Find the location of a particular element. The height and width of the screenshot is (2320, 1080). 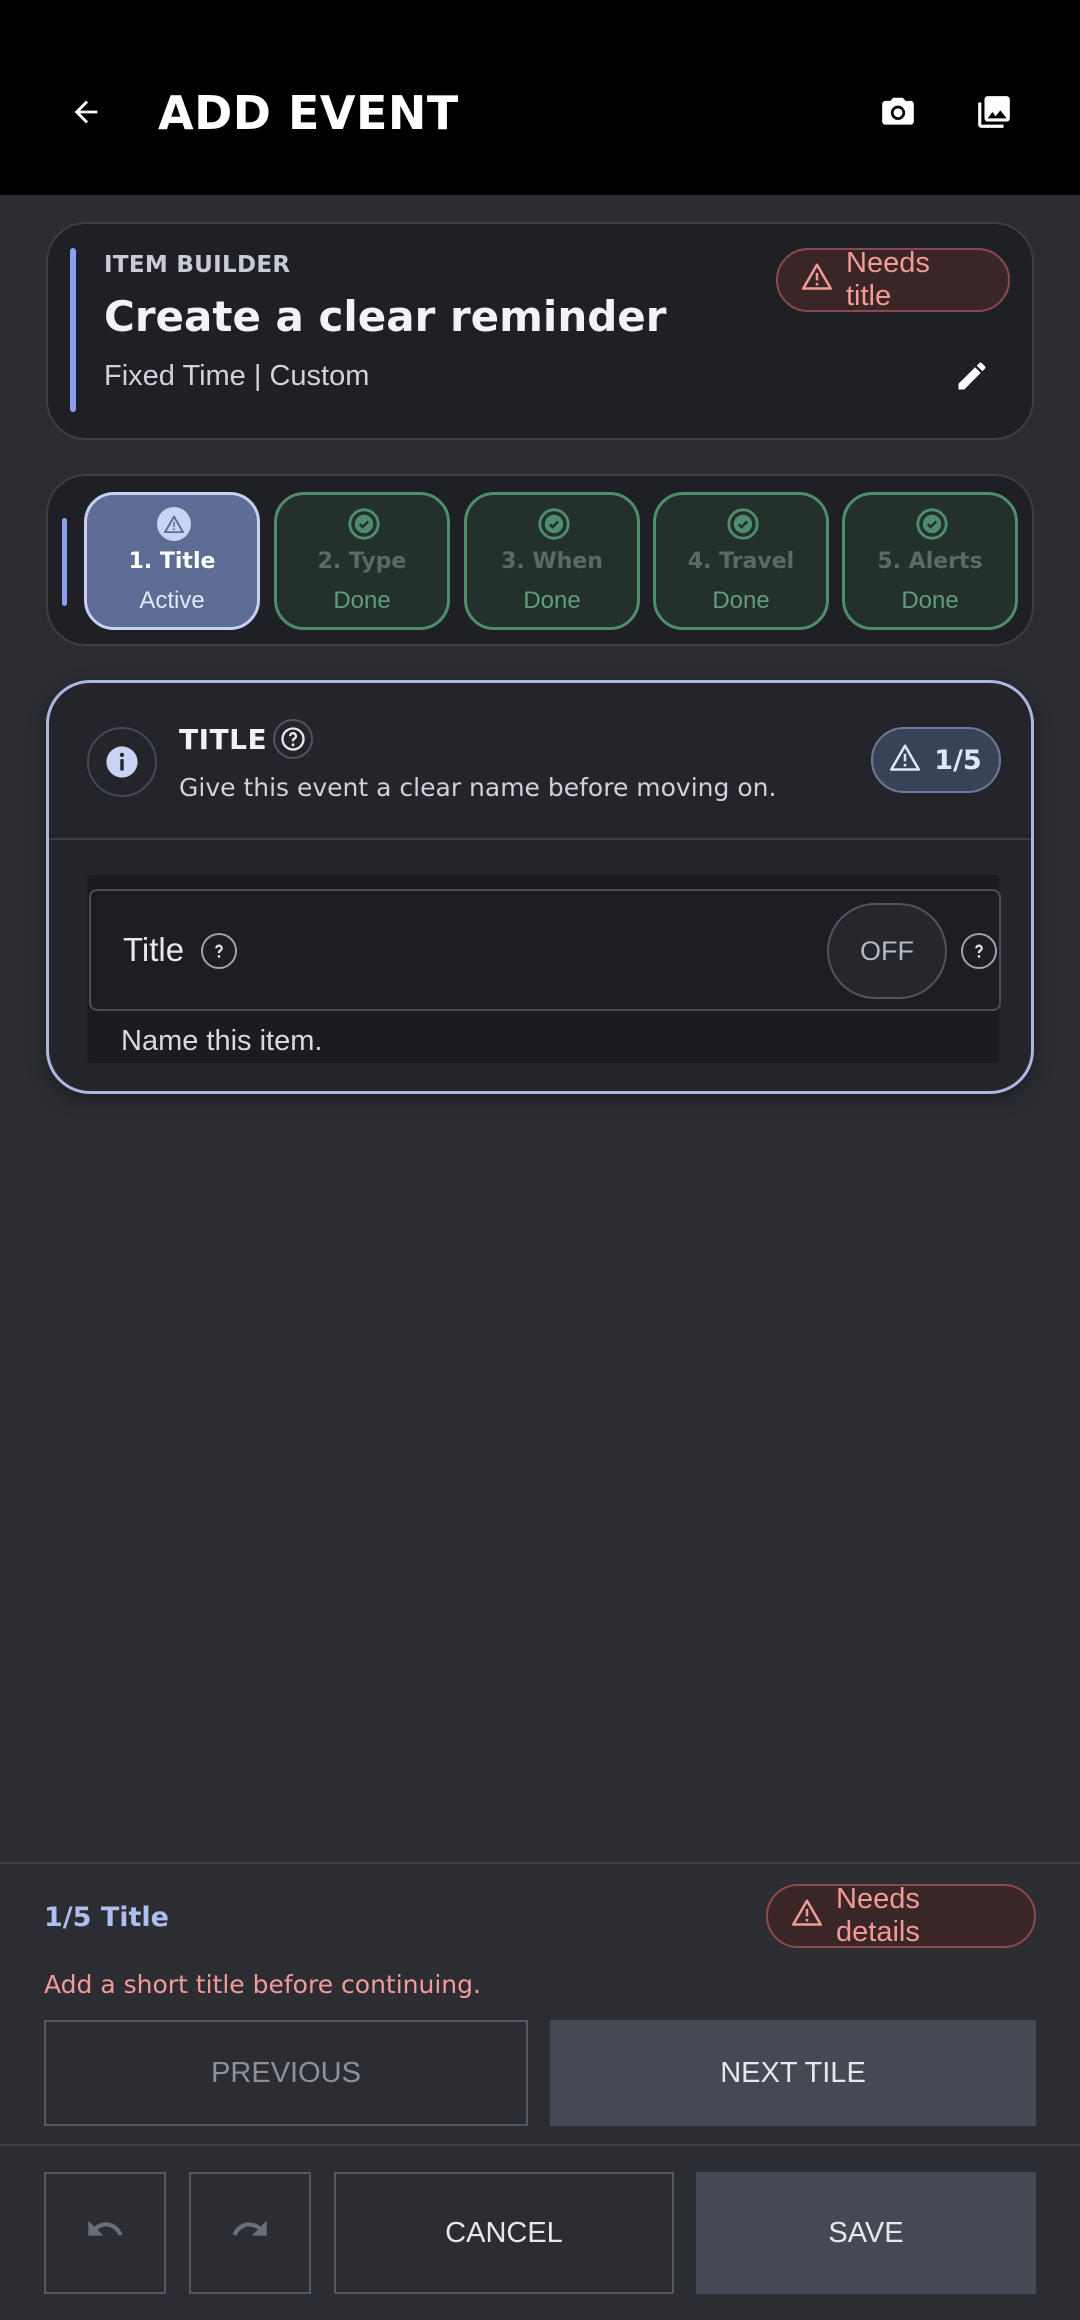

step-label: 2. Type is located at coordinates (362, 561).